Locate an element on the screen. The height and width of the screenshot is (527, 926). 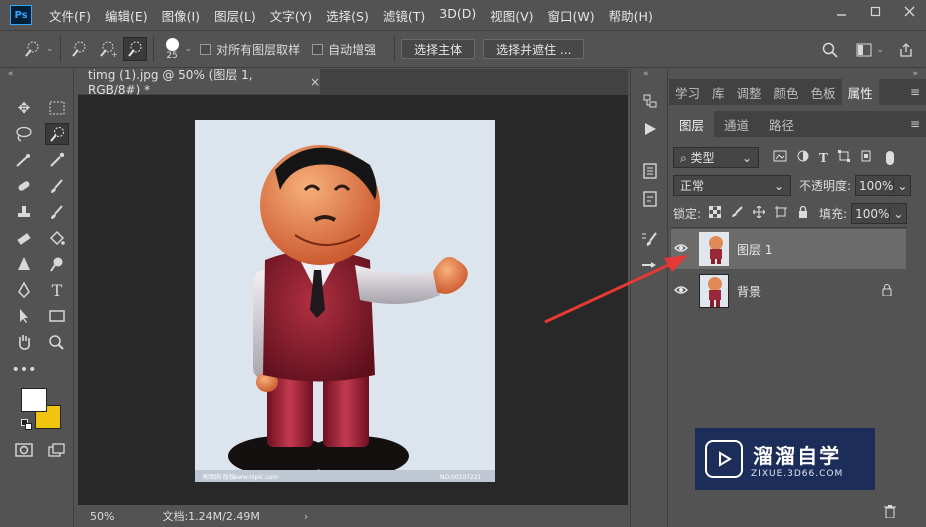
layer-name: 图层 1 is located at coordinates (754, 249).